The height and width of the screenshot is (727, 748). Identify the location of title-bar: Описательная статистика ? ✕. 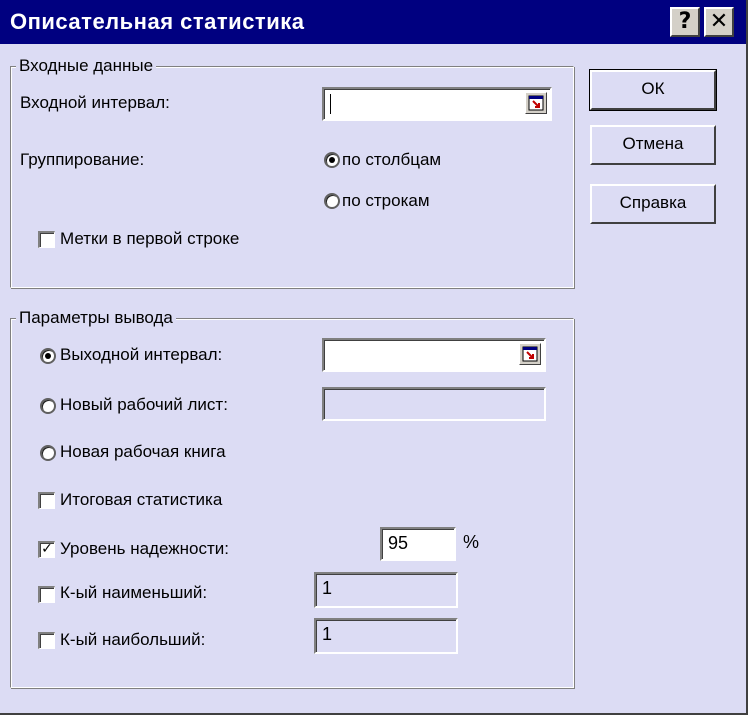
(373, 22).